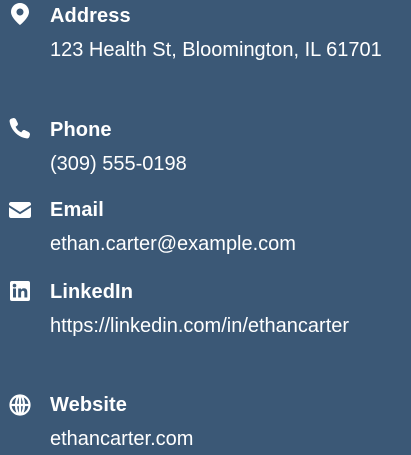 The height and width of the screenshot is (455, 411). I want to click on linkedin-label: LinkedIn, so click(92, 292).